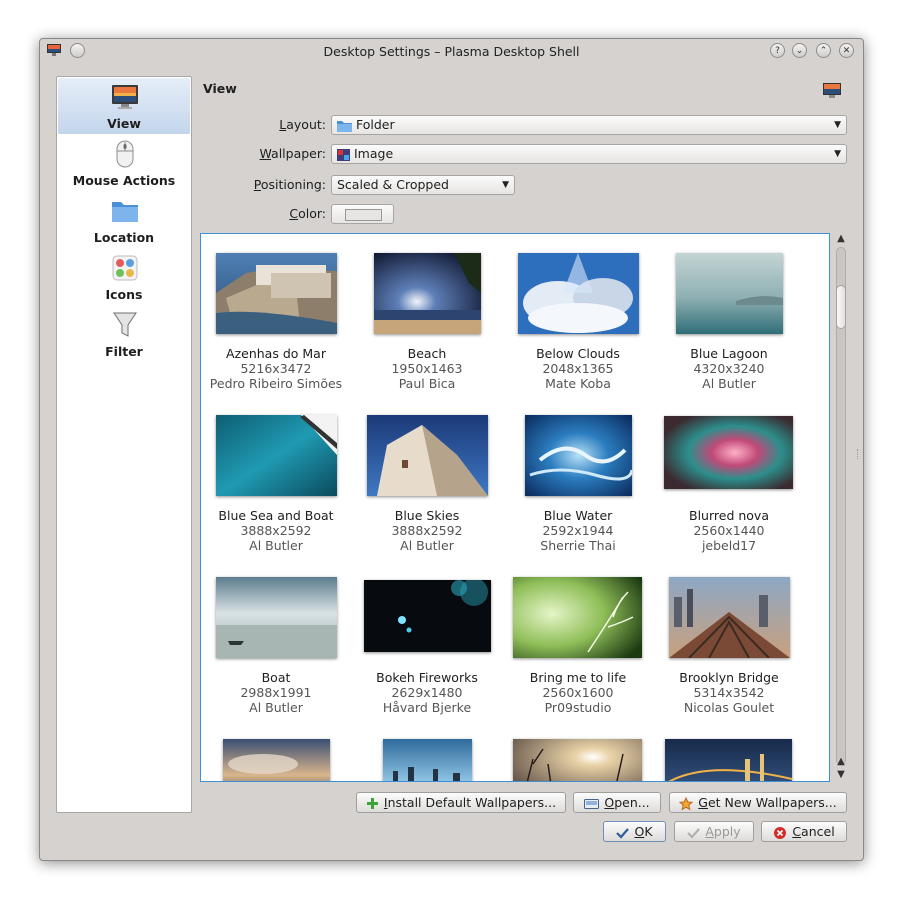 The image size is (901, 899). I want to click on sidebar-item-filter: Filter, so click(124, 334).